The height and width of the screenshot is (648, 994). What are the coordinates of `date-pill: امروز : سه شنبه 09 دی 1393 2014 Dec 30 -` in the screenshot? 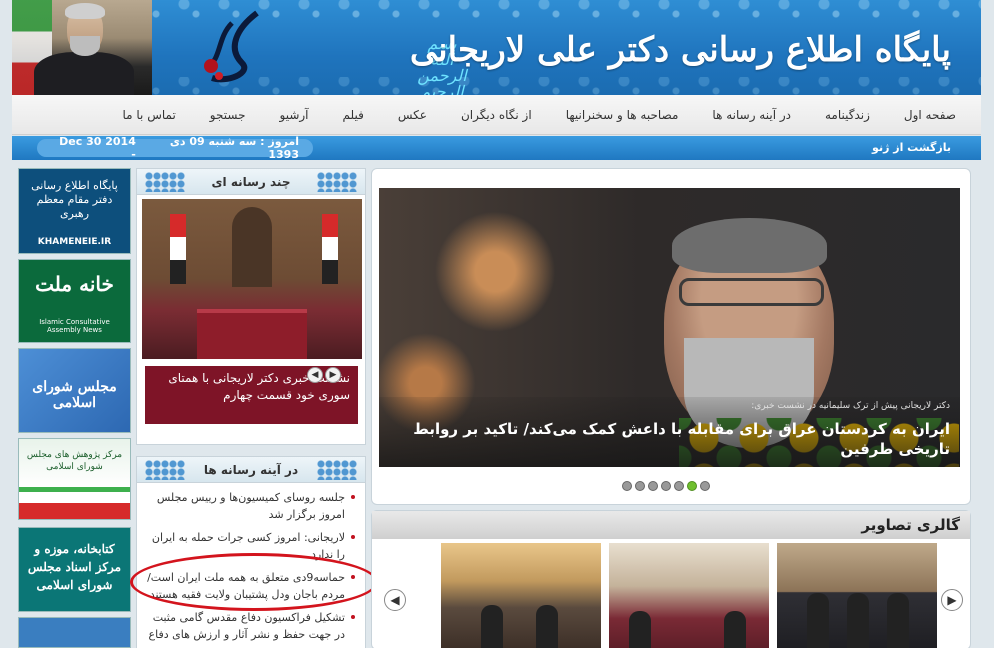 It's located at (175, 148).